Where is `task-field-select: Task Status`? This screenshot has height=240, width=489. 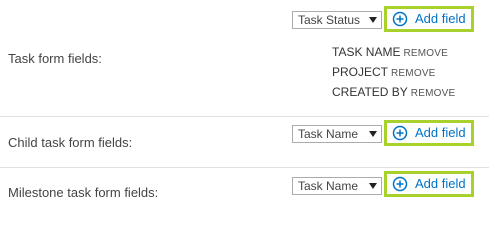 task-field-select: Task Status is located at coordinates (337, 20).